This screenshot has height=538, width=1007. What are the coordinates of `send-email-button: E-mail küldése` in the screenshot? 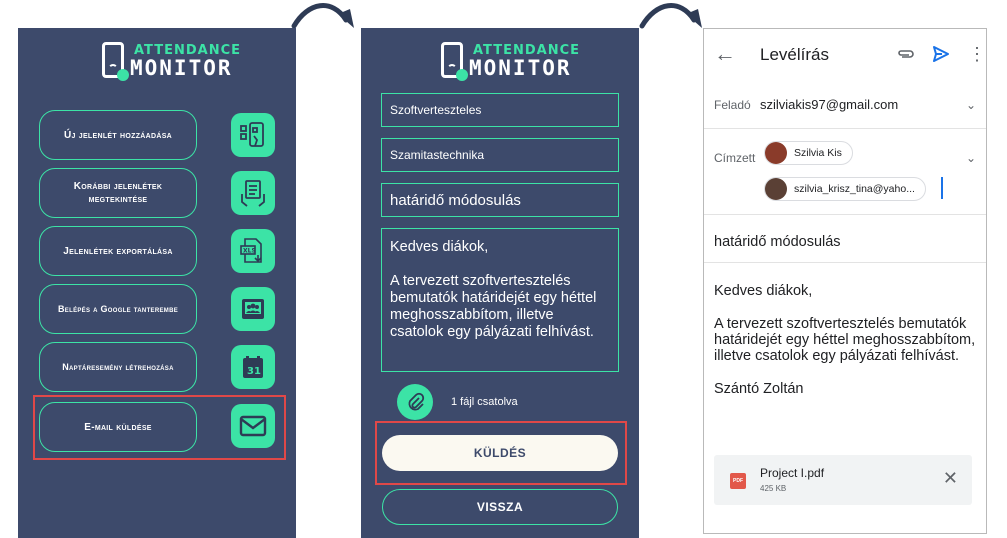 It's located at (118, 427).